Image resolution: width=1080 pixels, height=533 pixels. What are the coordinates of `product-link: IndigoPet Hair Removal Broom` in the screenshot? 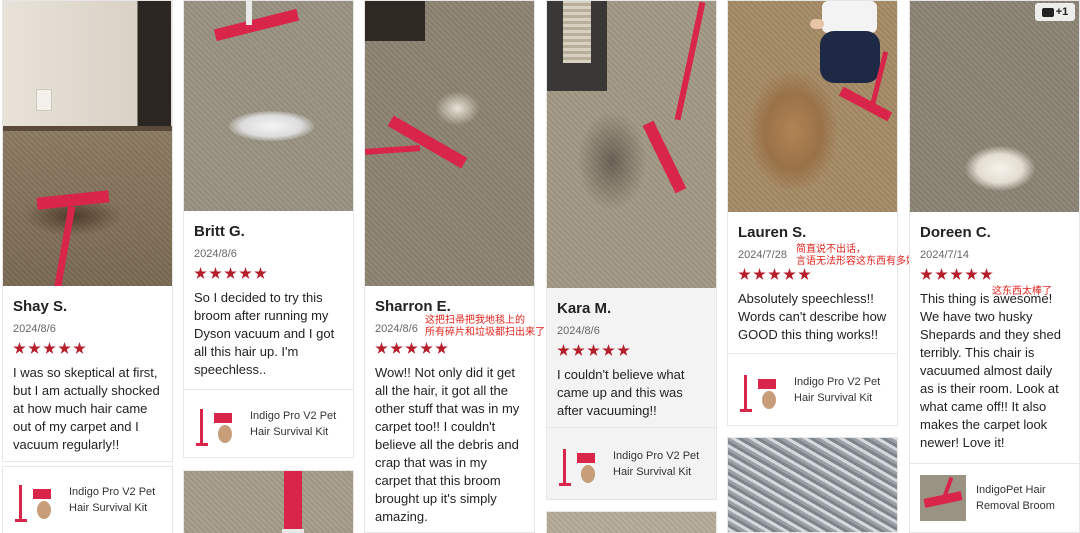 It's located at (994, 497).